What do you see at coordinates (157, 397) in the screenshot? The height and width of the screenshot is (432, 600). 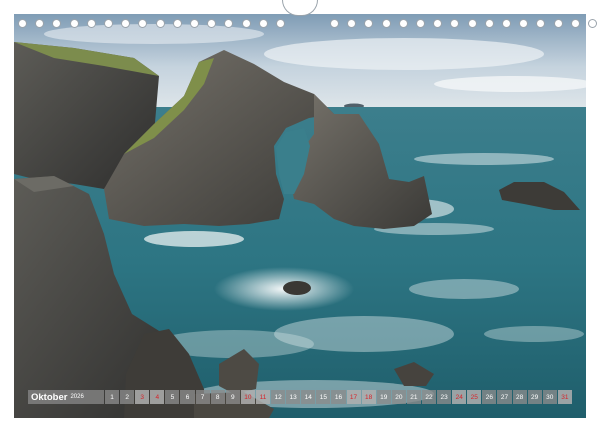 I see `day-cell: 4` at bounding box center [157, 397].